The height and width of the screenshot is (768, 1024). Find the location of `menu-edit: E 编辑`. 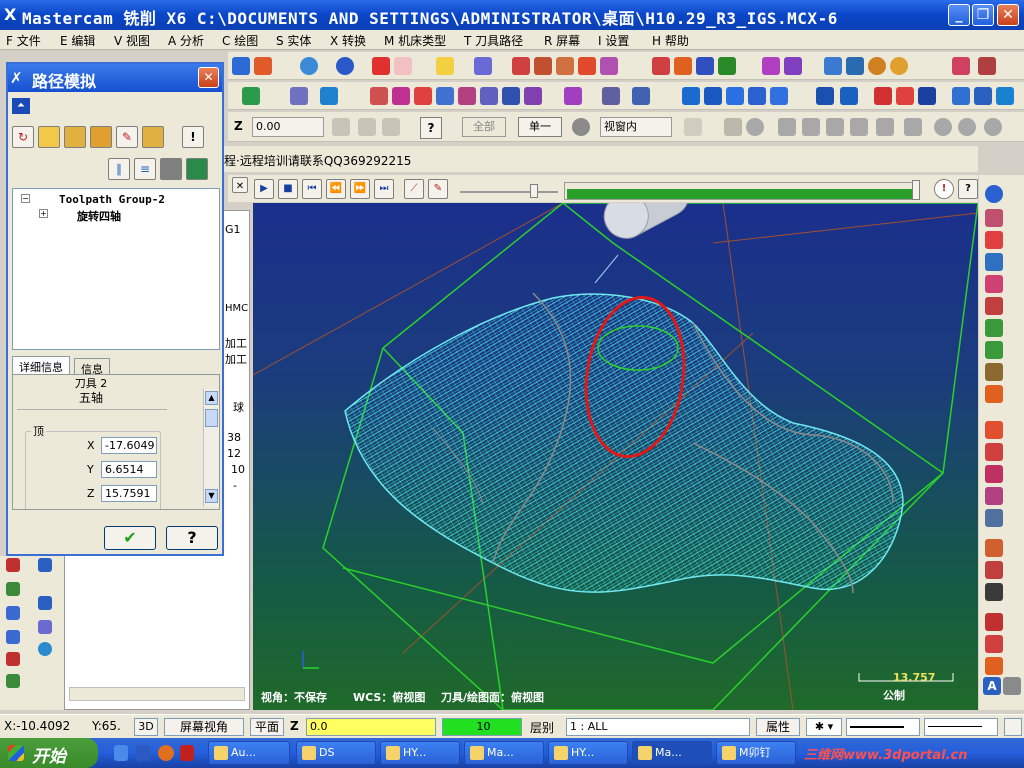

menu-edit: E 编辑 is located at coordinates (77, 40).